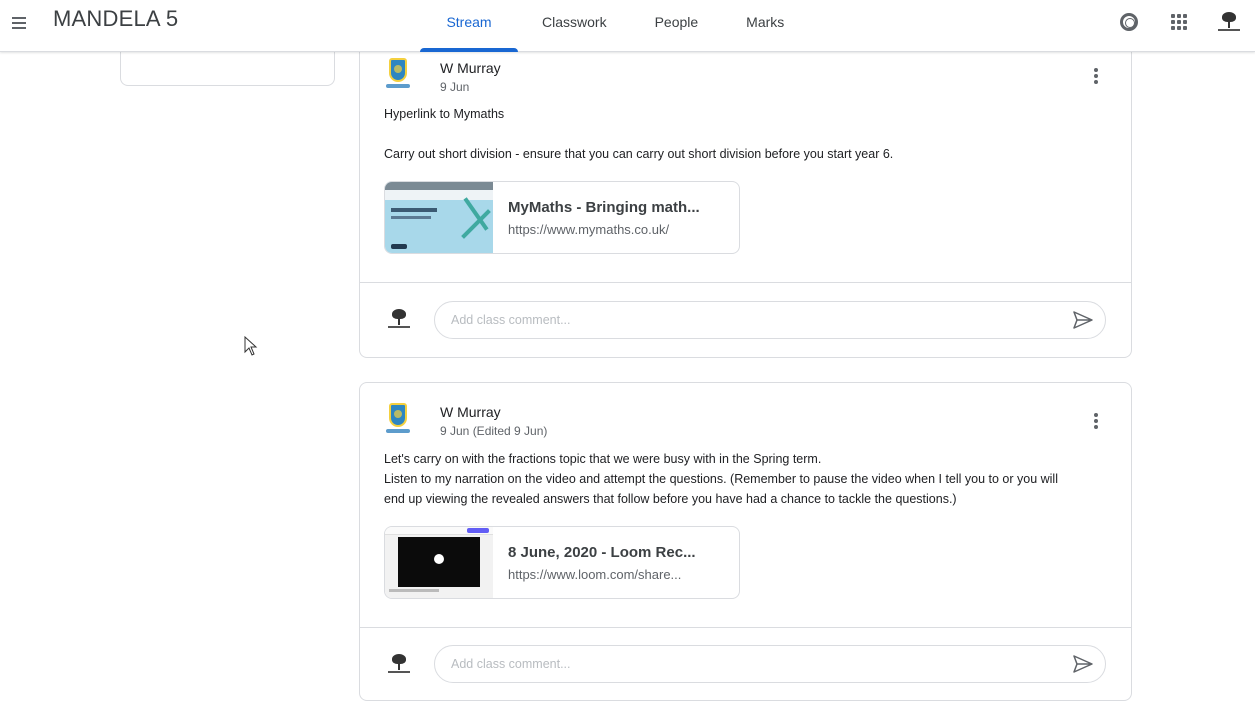 The width and height of the screenshot is (1255, 721). I want to click on gear-icon, so click(1129, 22).